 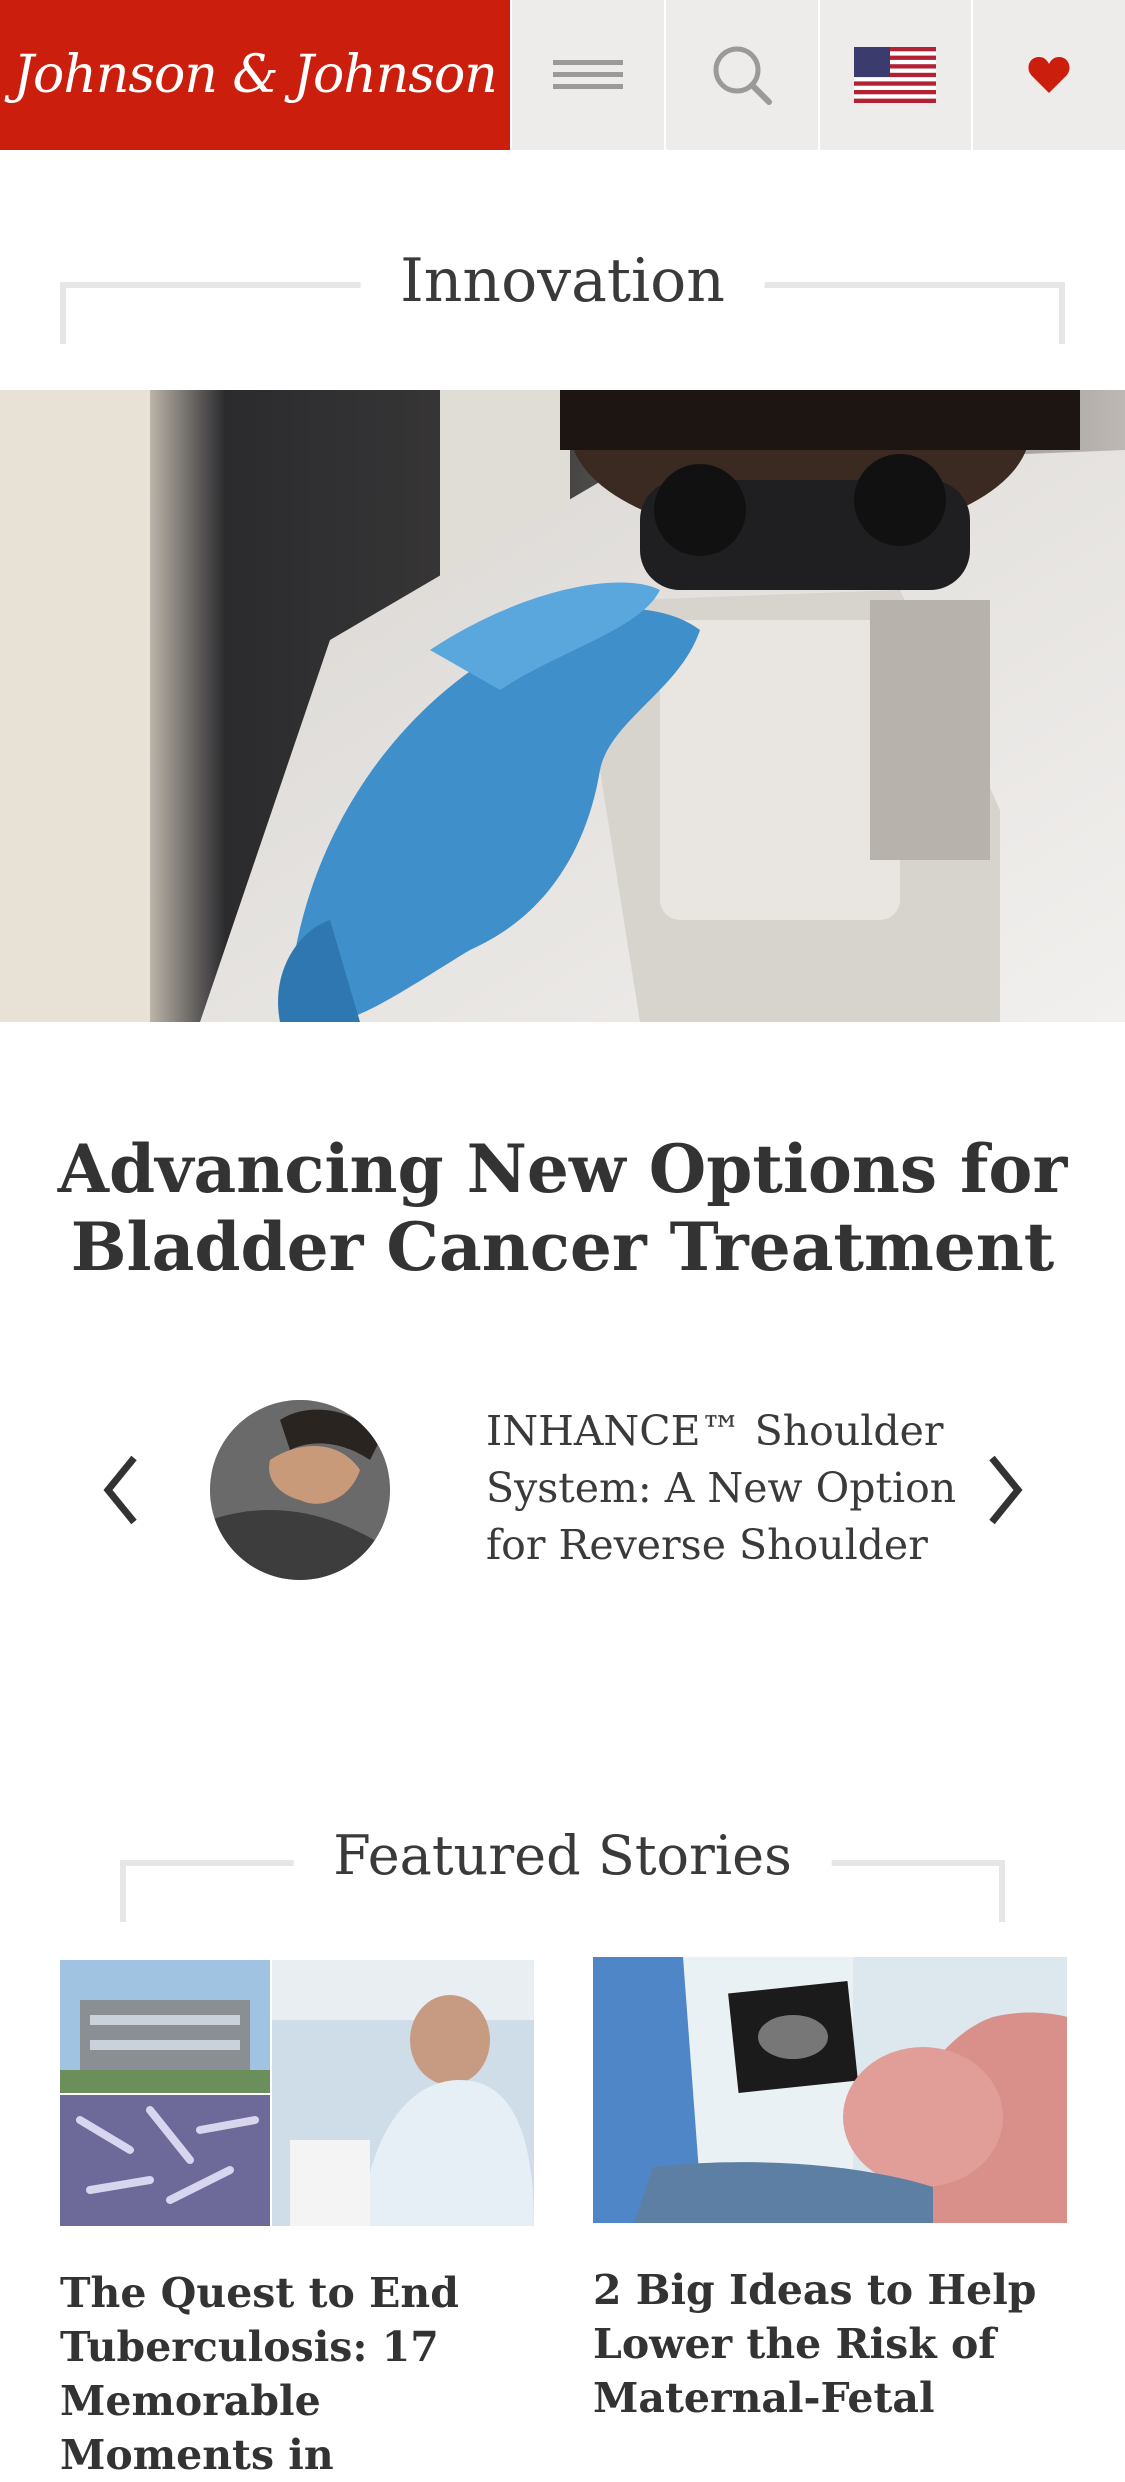 I want to click on menu-button, so click(x=587, y=75).